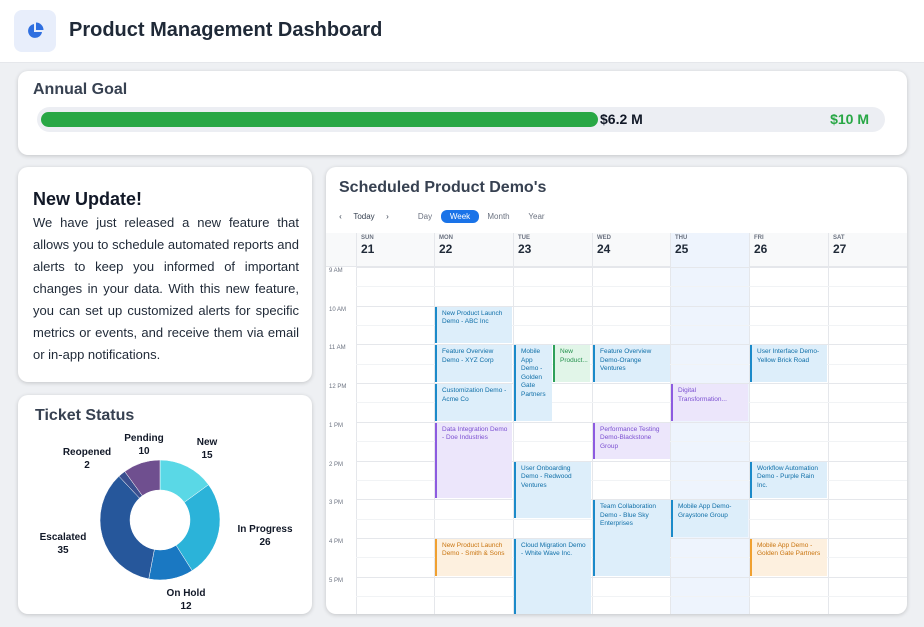 This screenshot has height=627, width=924. What do you see at coordinates (207, 442) in the screenshot?
I see `donut-label-name: New` at bounding box center [207, 442].